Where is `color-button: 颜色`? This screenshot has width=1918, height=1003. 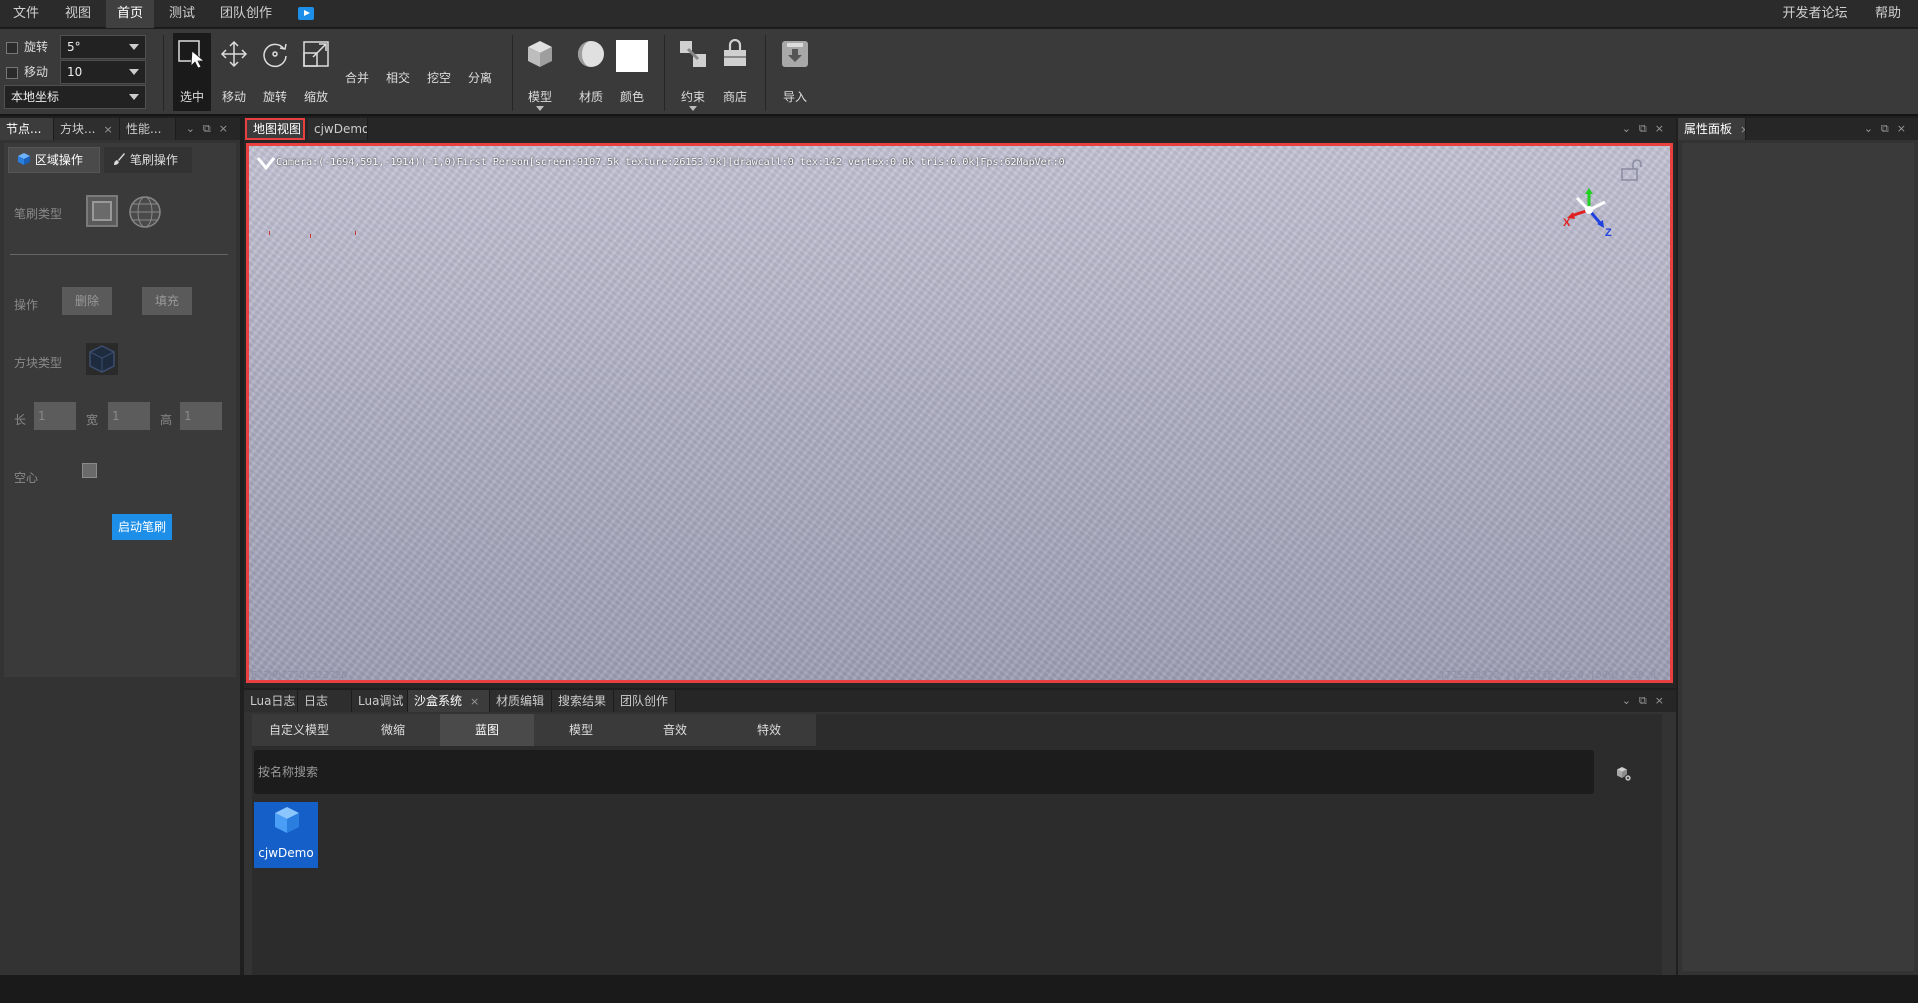 color-button: 颜色 is located at coordinates (632, 72).